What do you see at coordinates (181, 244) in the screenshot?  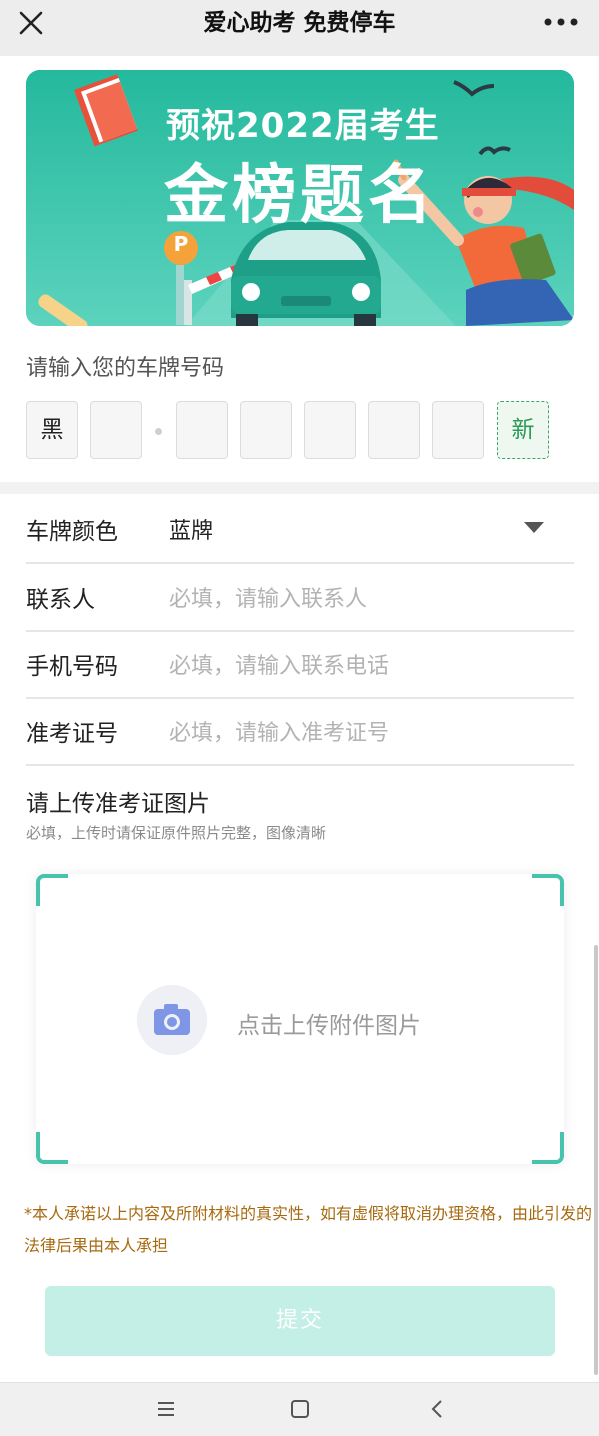 I see `parking-sign: P` at bounding box center [181, 244].